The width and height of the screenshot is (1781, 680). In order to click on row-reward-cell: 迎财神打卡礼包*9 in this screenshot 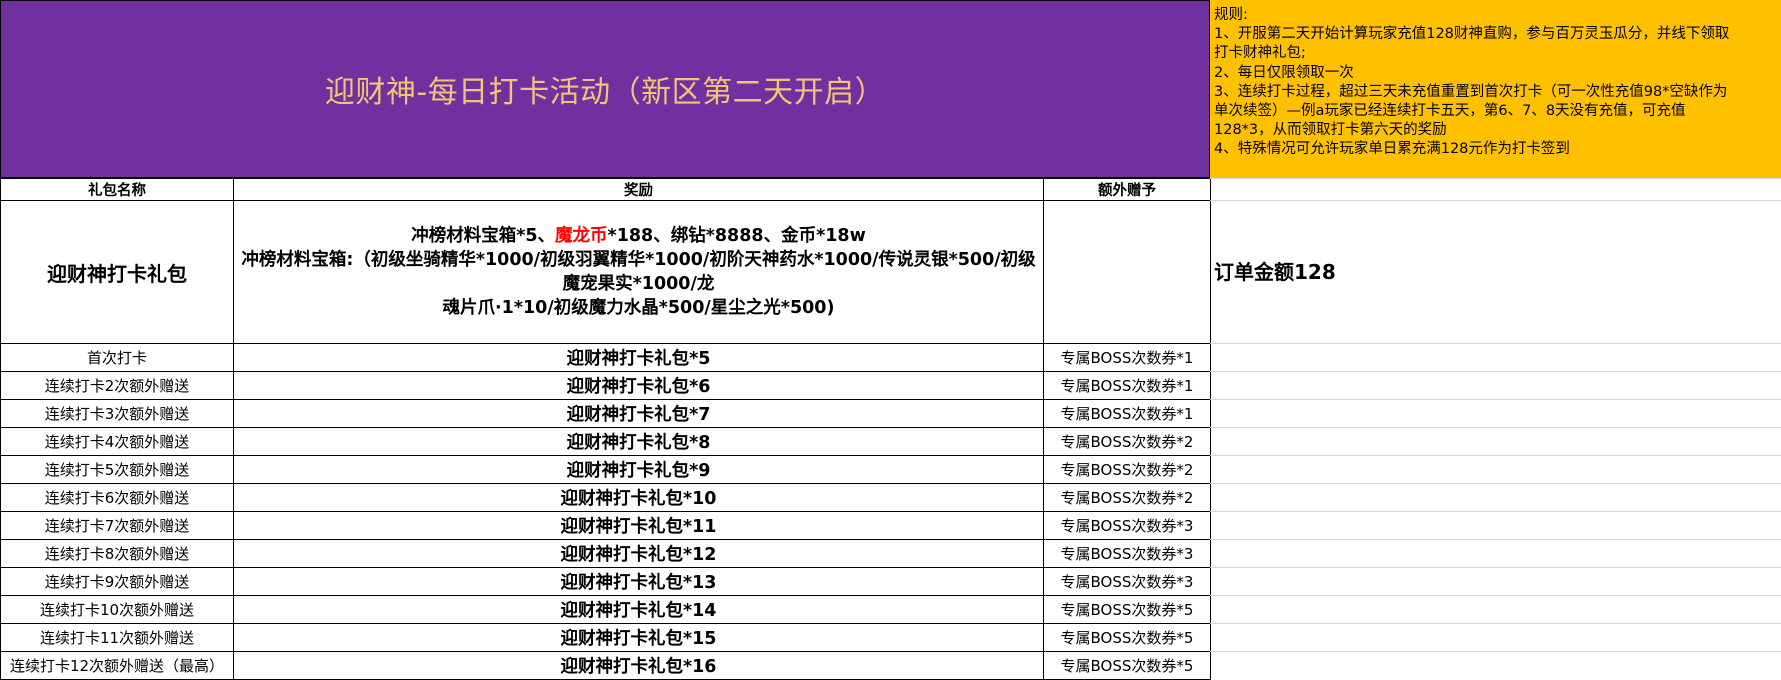, I will do `click(638, 469)`.